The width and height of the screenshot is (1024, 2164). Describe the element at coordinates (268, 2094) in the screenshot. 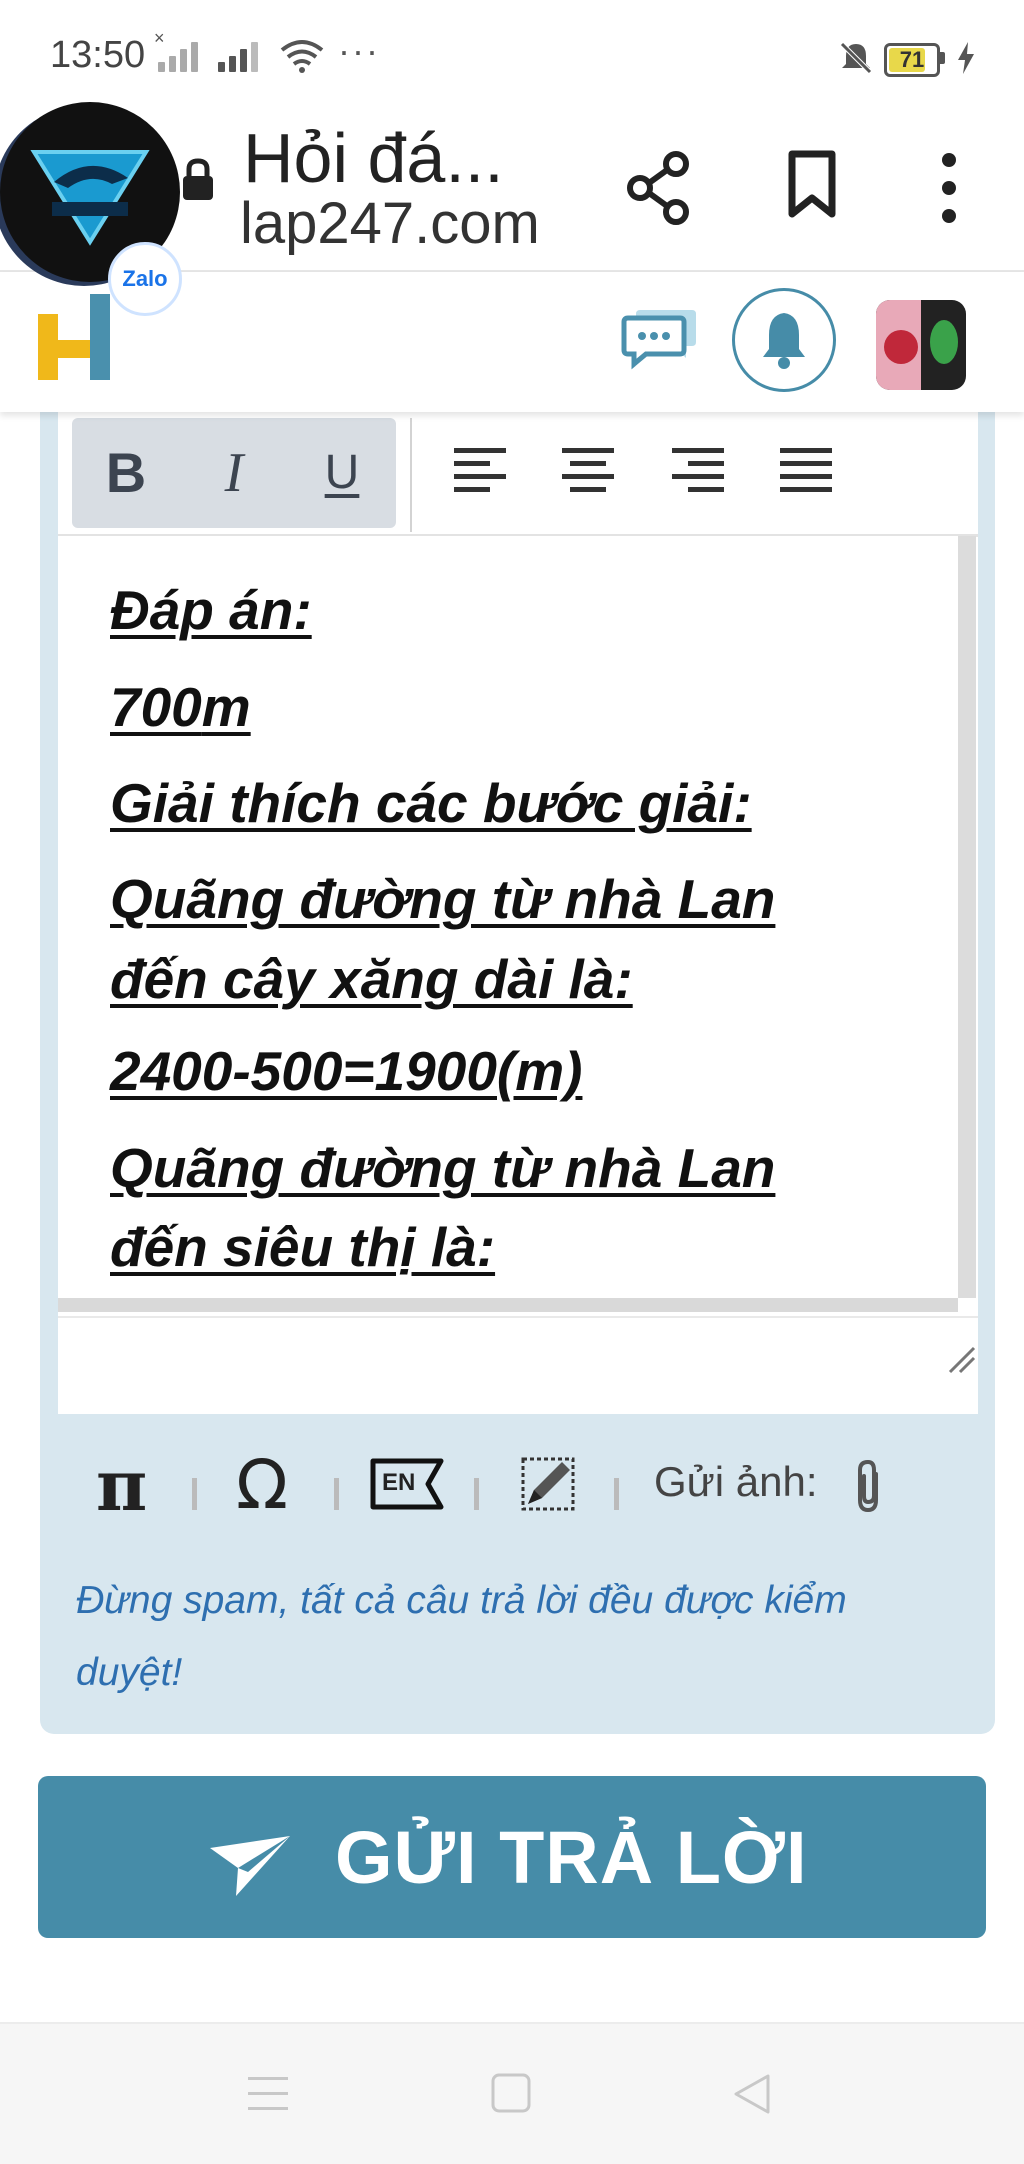

I see `menu-icon` at that location.